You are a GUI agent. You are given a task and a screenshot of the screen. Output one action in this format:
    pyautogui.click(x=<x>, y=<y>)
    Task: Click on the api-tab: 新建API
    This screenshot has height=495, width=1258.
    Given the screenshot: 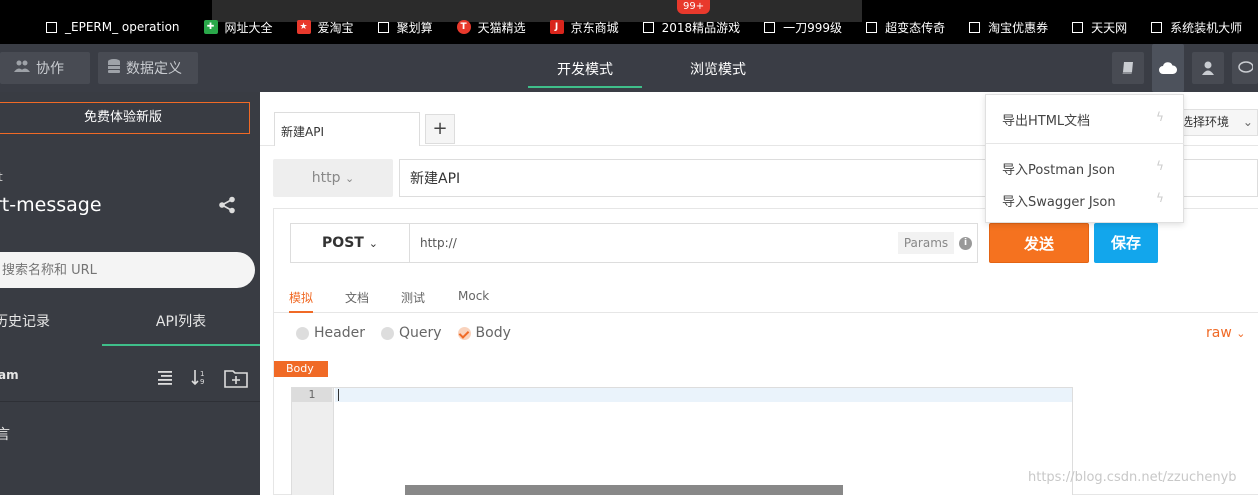 What is the action you would take?
    pyautogui.click(x=347, y=129)
    